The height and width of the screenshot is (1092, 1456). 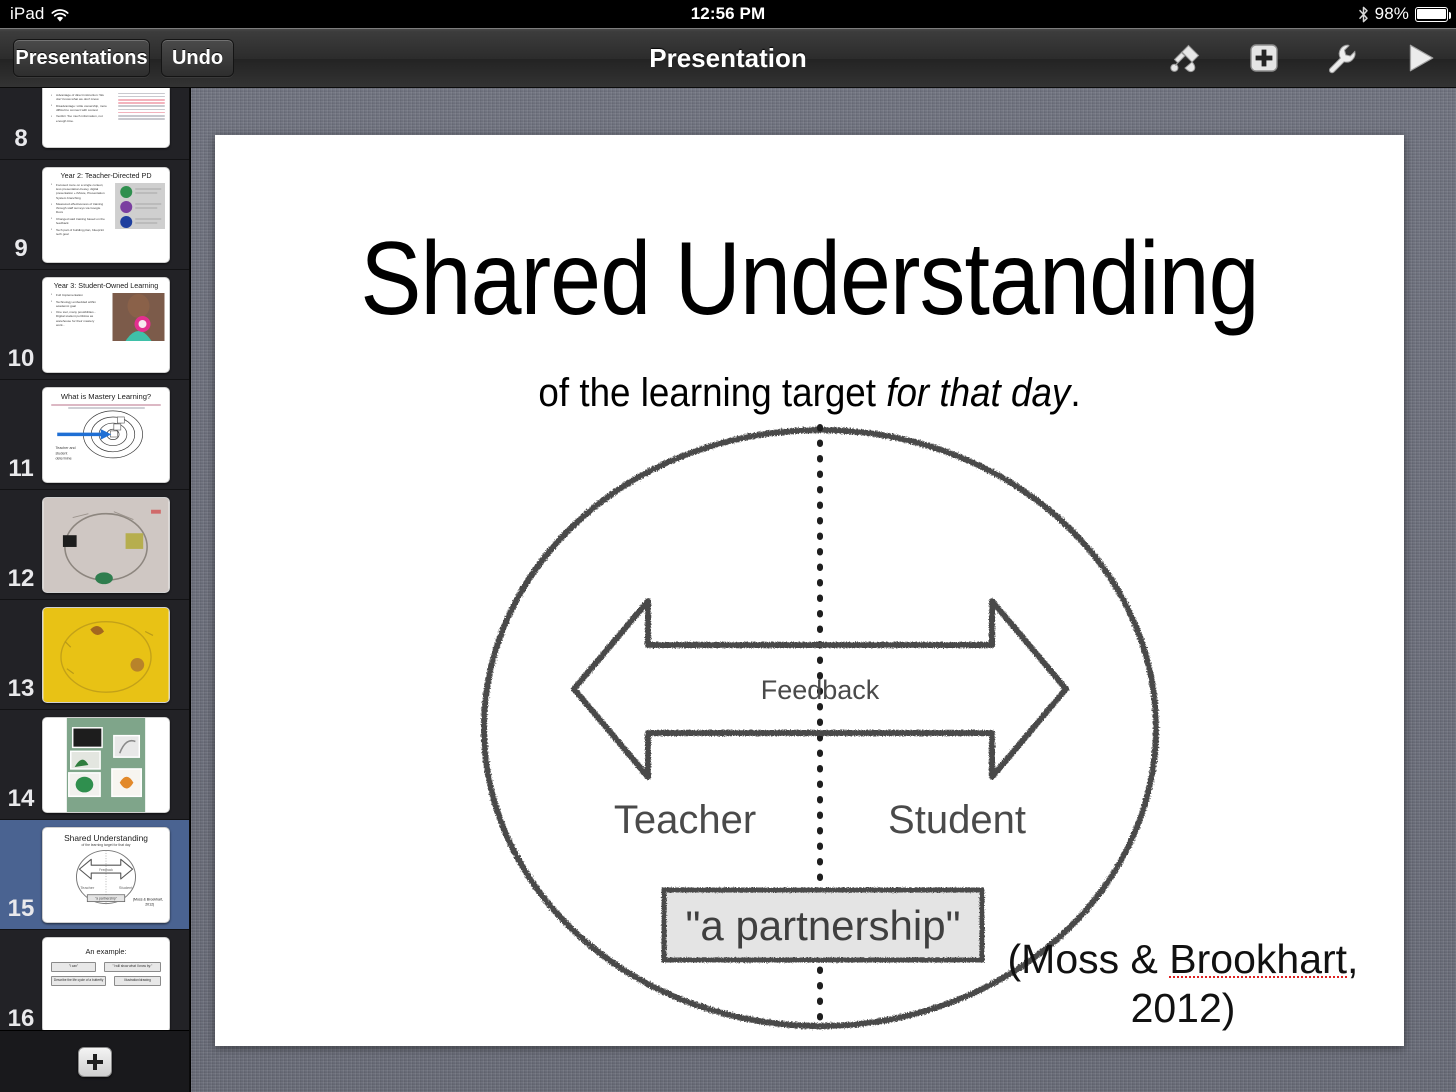 I want to click on slide-thumbnail-12: 12, so click(x=94, y=545).